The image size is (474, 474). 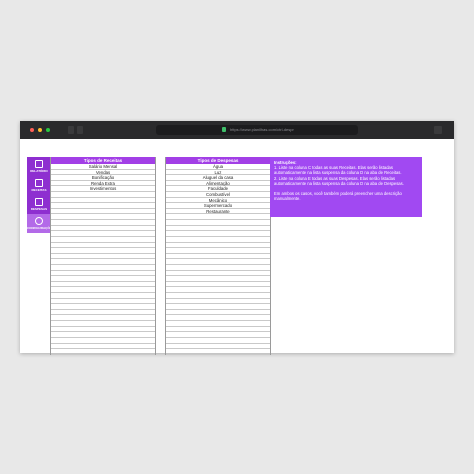 What do you see at coordinates (80, 130) in the screenshot?
I see `forward-icon` at bounding box center [80, 130].